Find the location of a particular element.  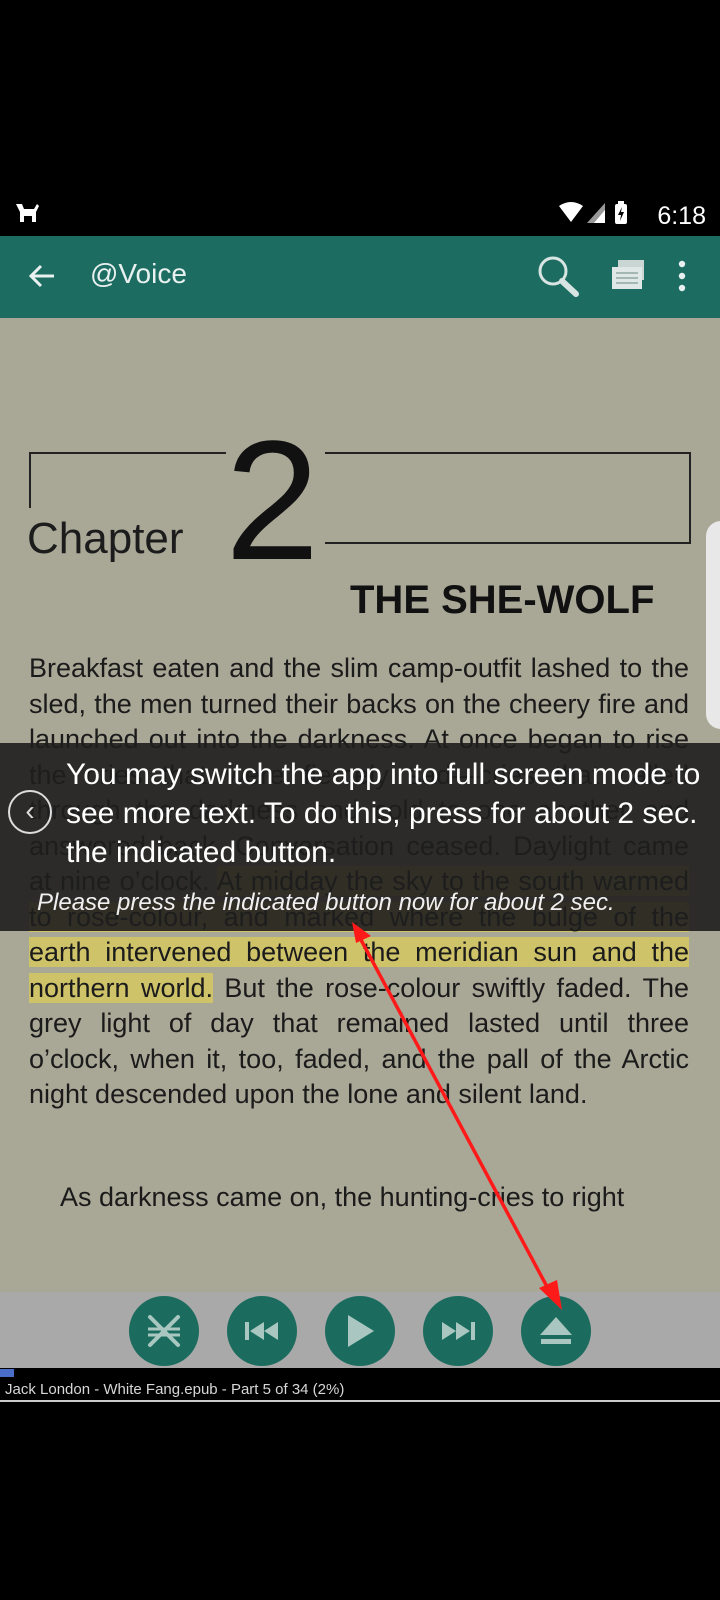

player-controls is located at coordinates (360, 1330).